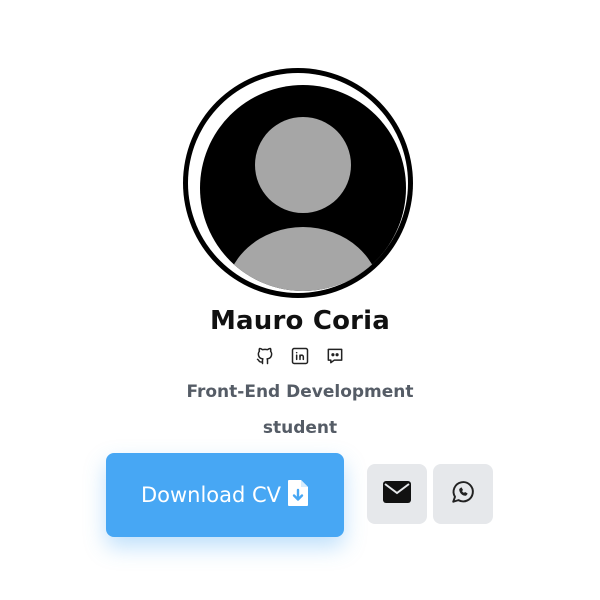 The image size is (600, 600). I want to click on email-button, so click(397, 494).